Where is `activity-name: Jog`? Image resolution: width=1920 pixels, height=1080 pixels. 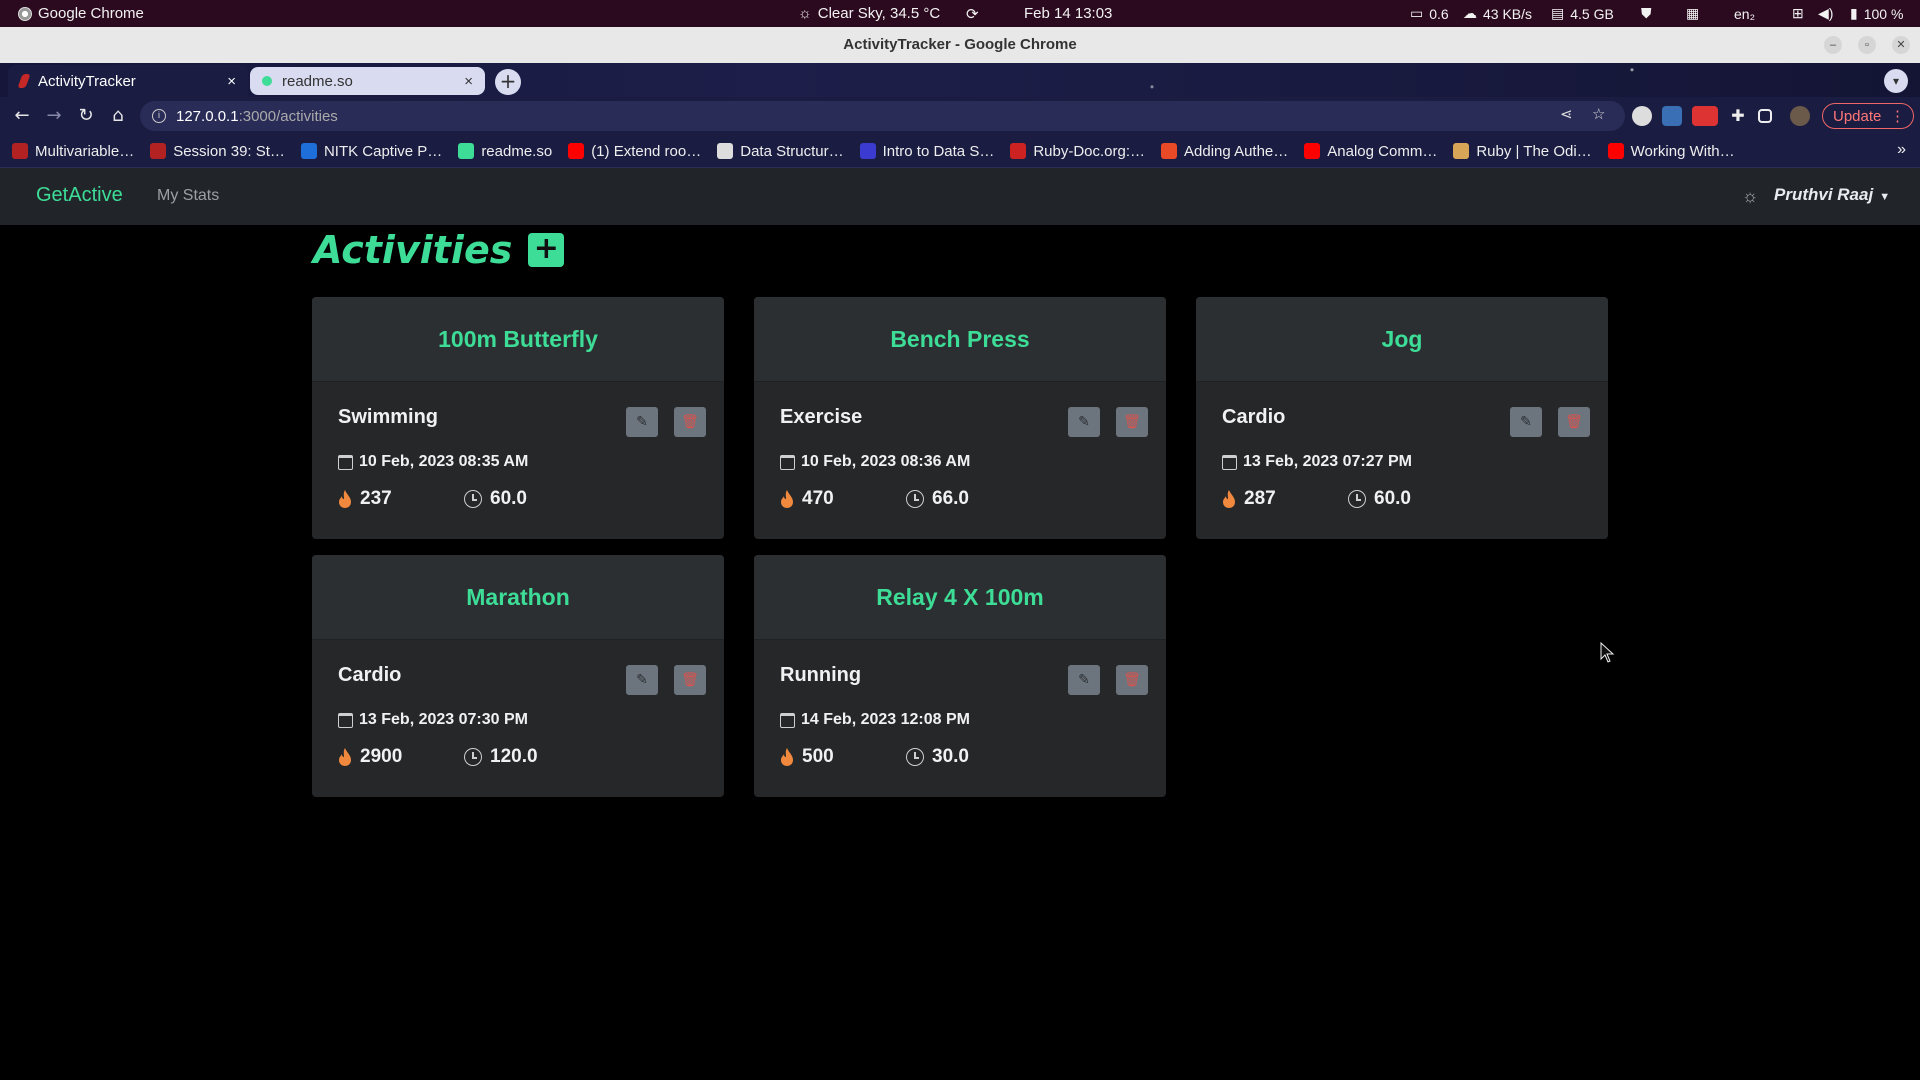
activity-name: Jog is located at coordinates (1402, 339).